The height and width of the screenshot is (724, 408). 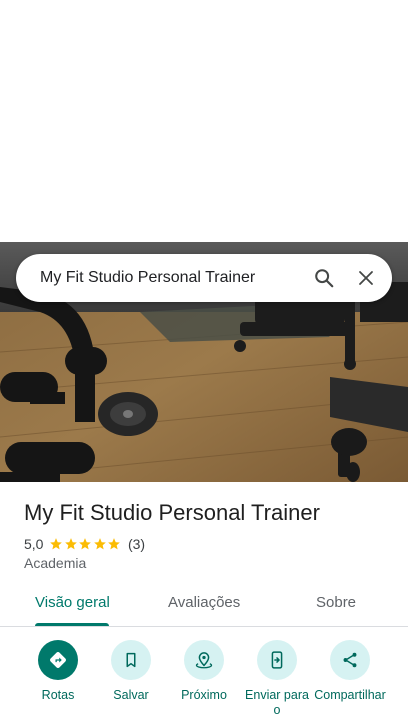 I want to click on share-button: Compartilhar, so click(x=350, y=671).